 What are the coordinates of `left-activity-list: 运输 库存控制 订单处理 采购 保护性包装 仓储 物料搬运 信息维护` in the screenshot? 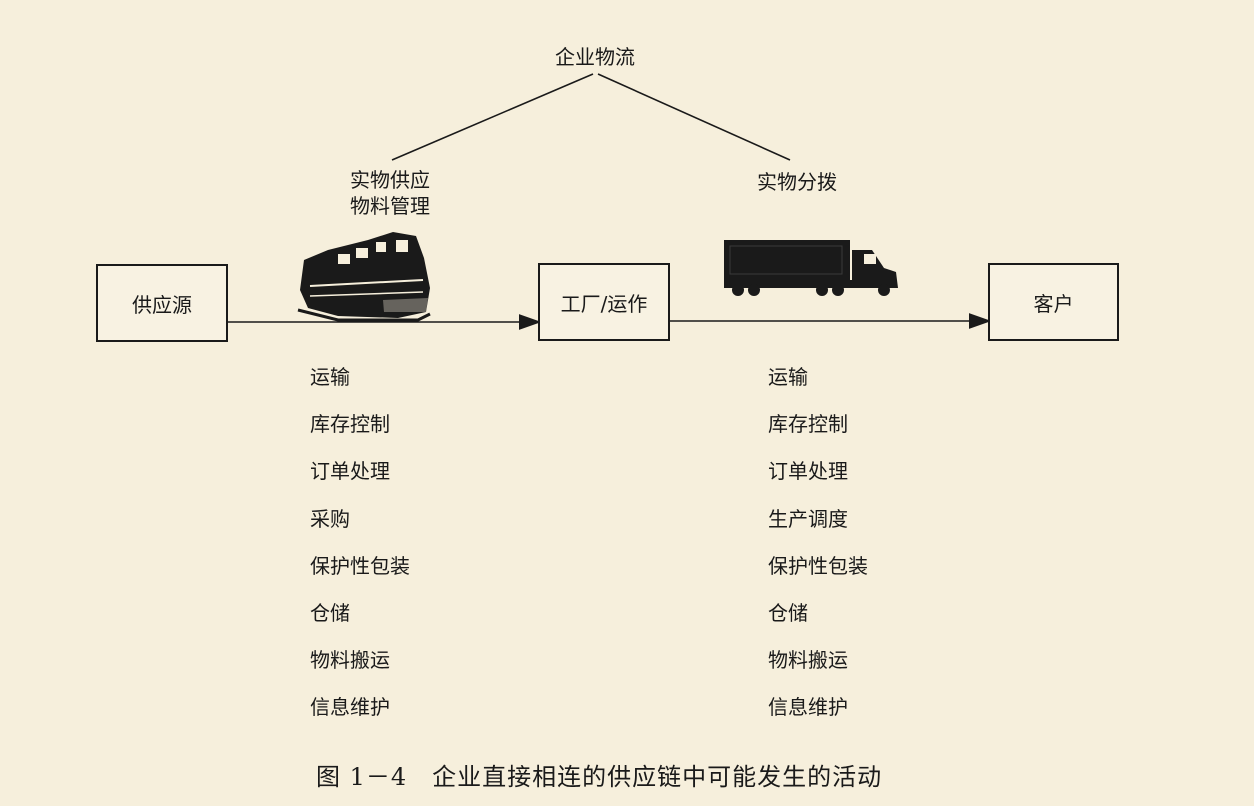 It's located at (360, 543).